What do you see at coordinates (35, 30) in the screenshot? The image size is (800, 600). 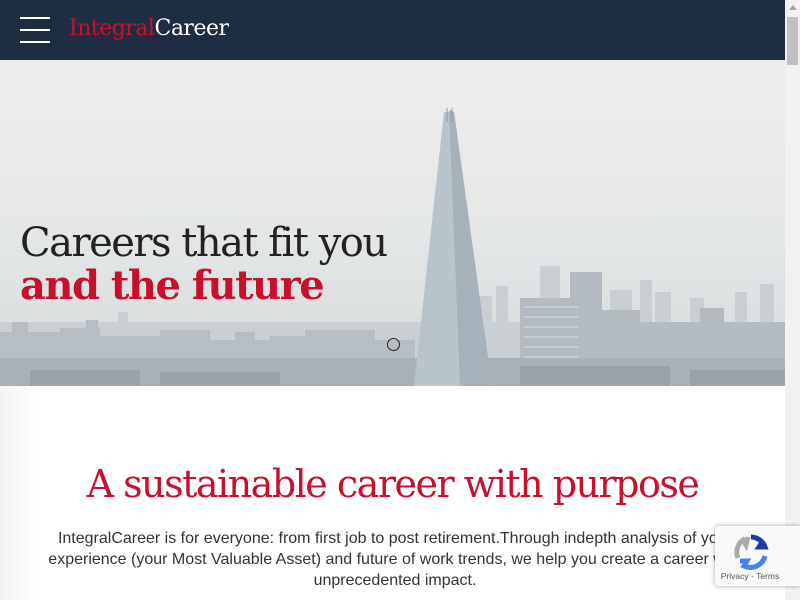 I see `menu-icon` at bounding box center [35, 30].